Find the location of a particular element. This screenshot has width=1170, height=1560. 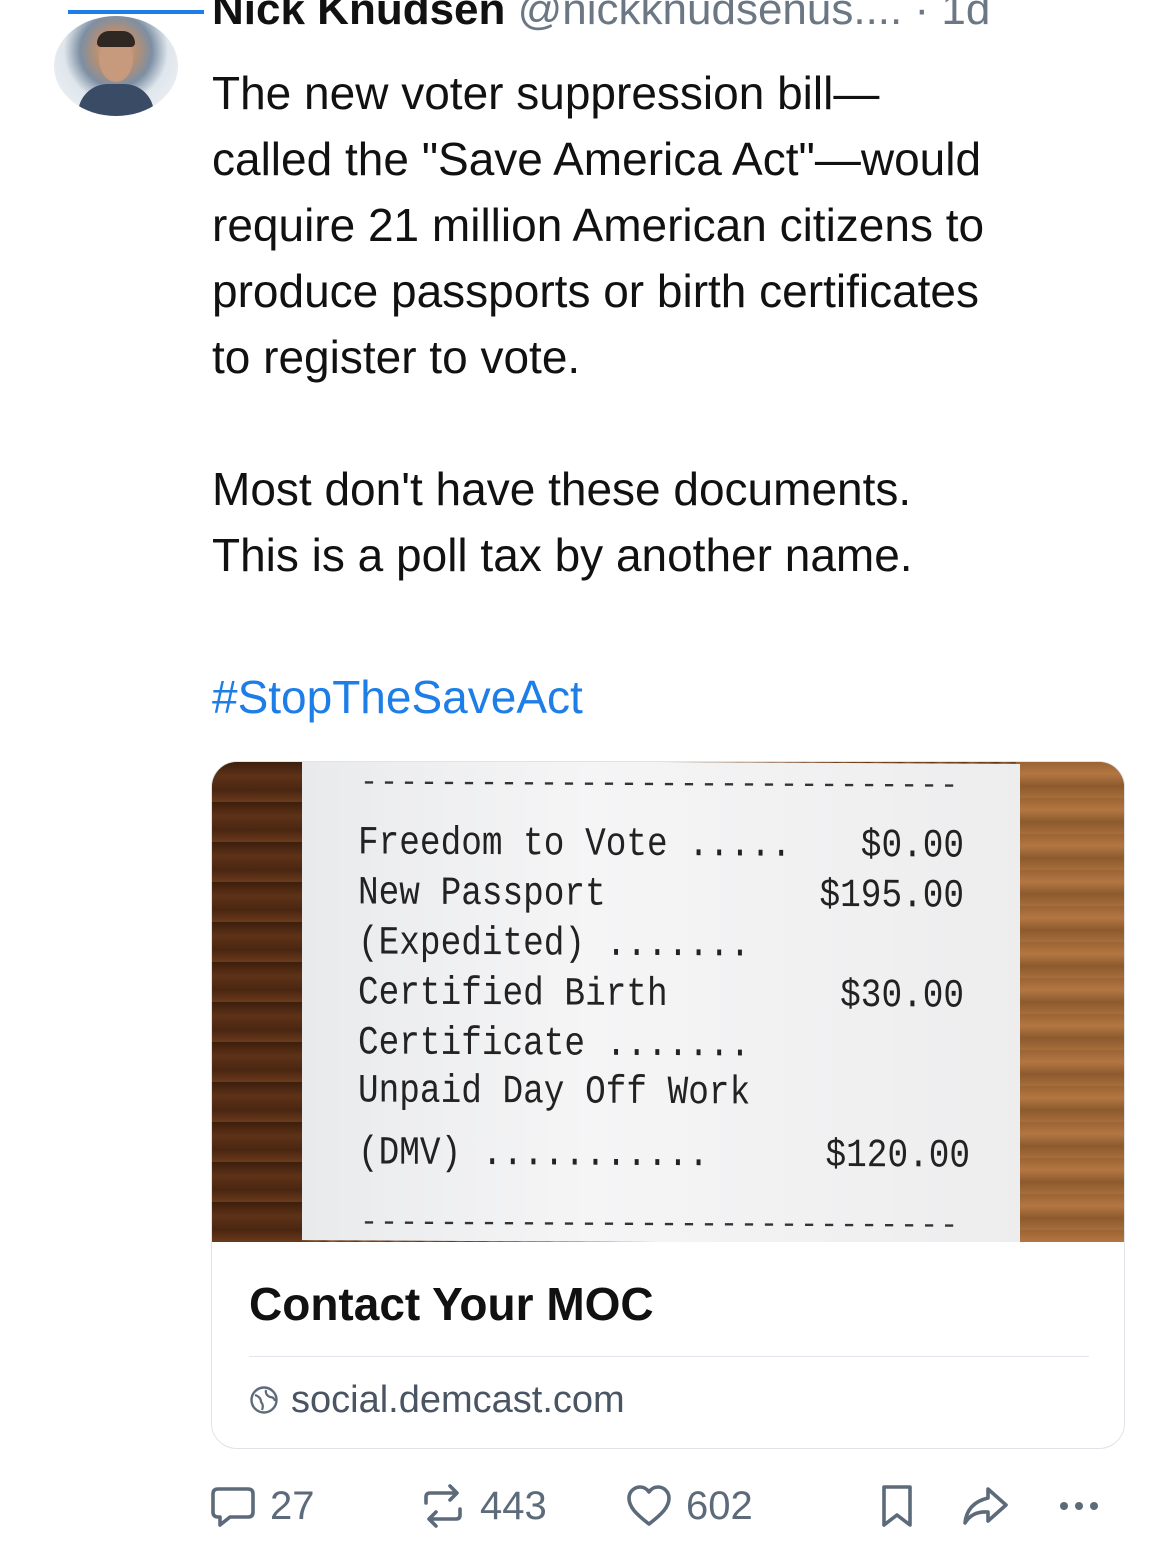

more-button is located at coordinates (1079, 1506).